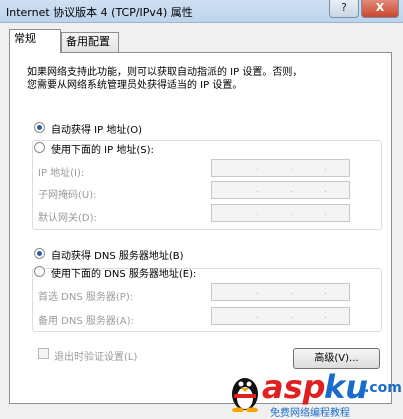 This screenshot has height=419, width=403. I want to click on watermark-brand-a: asp, so click(294, 387).